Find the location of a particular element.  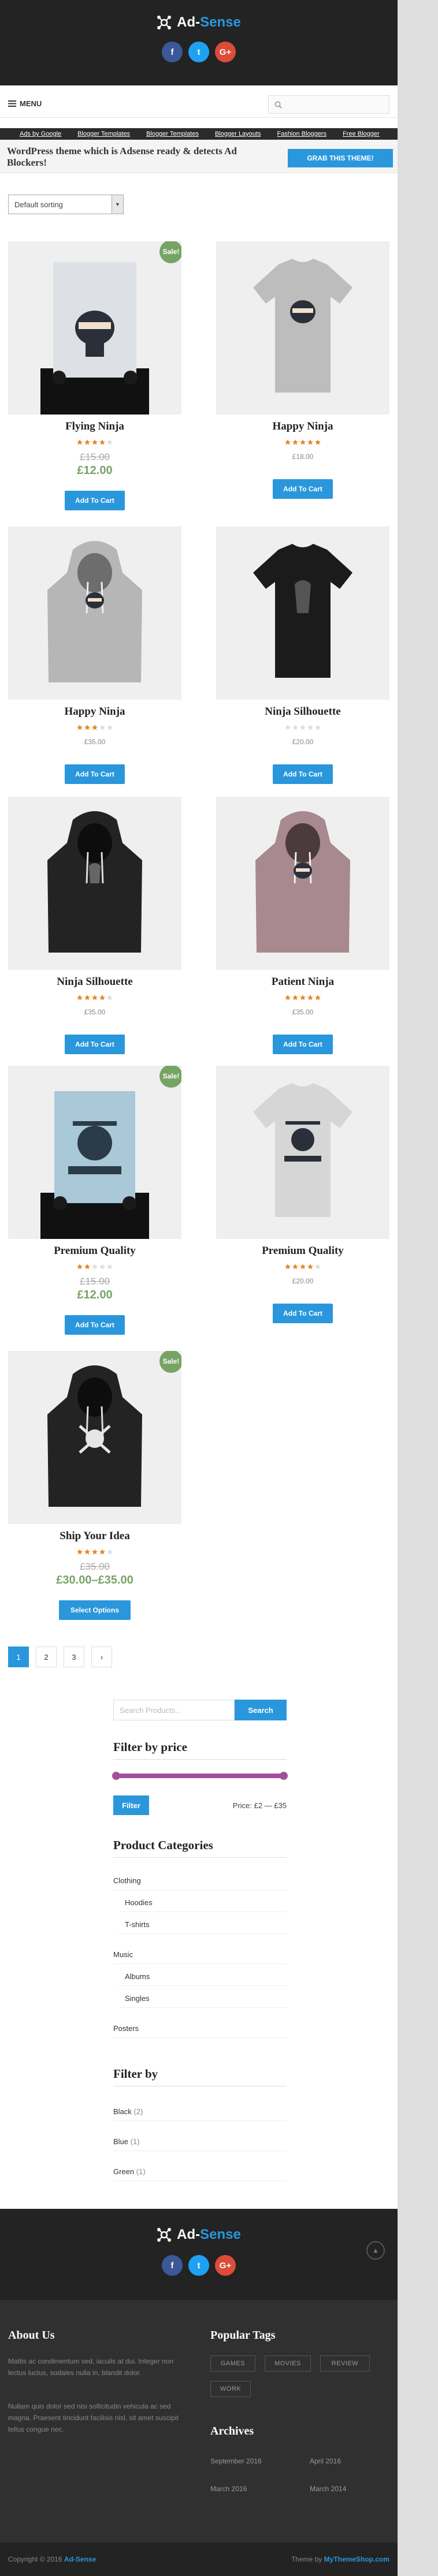

grab-theme-button: GRAB THIS THEME! is located at coordinates (340, 158).